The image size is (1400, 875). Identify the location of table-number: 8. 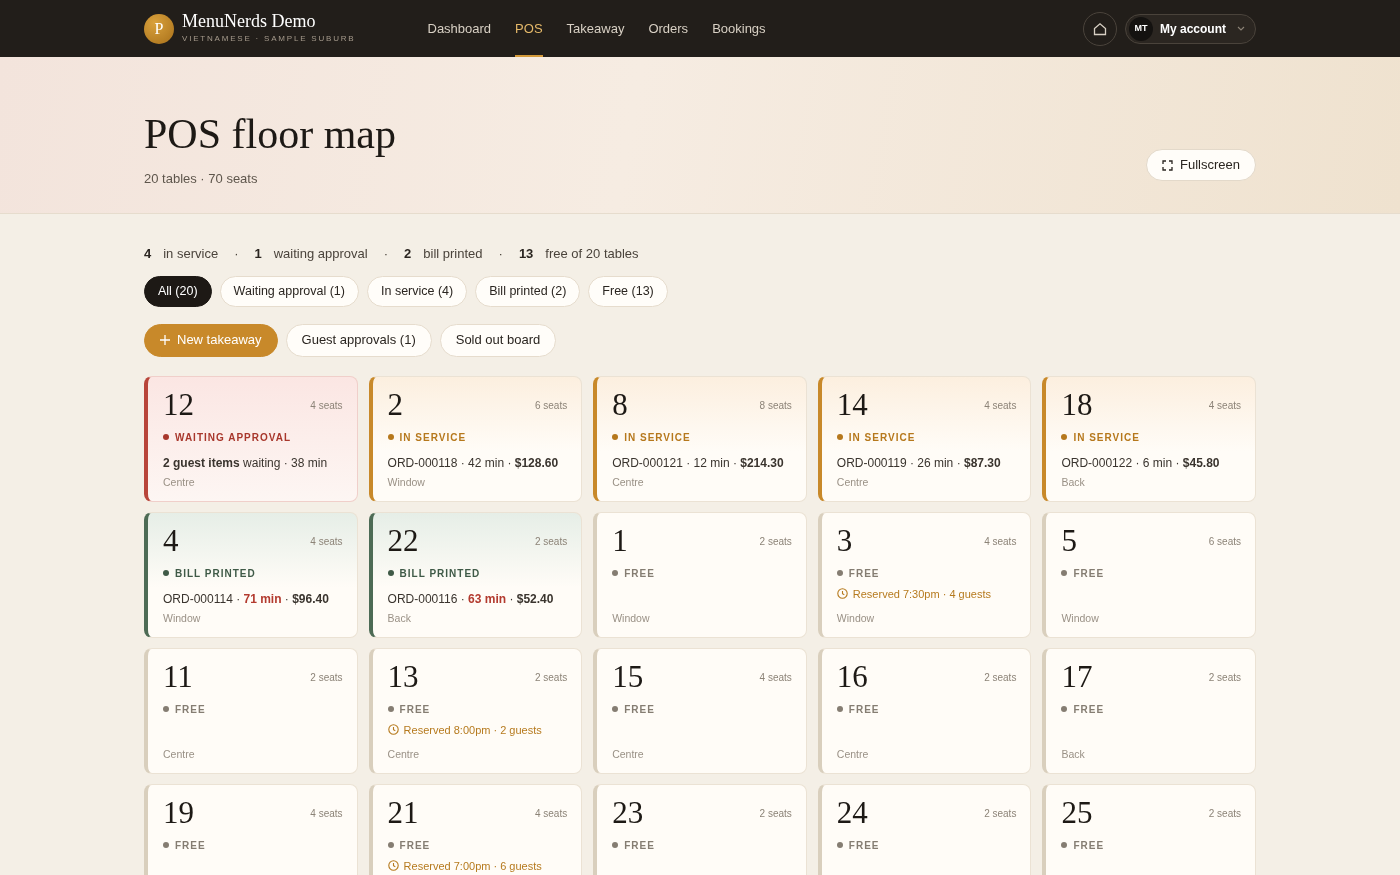
(620, 404).